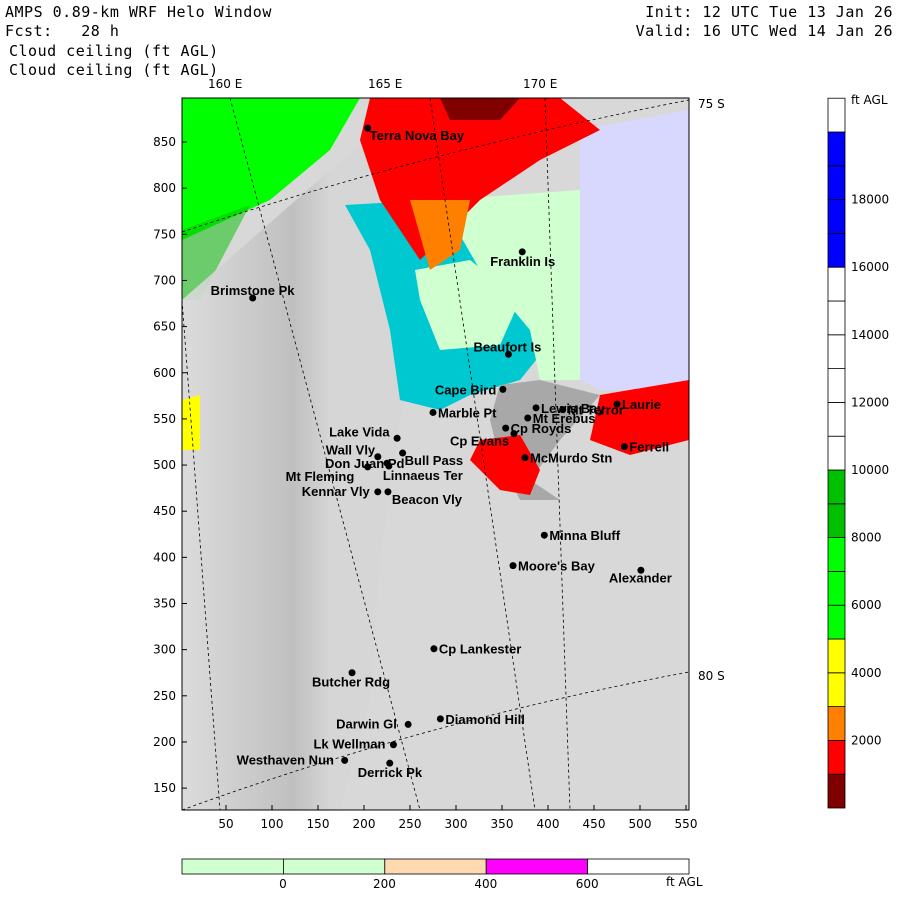 The image size is (900, 900). I want to click on y-tick-label: 700, so click(164, 280).